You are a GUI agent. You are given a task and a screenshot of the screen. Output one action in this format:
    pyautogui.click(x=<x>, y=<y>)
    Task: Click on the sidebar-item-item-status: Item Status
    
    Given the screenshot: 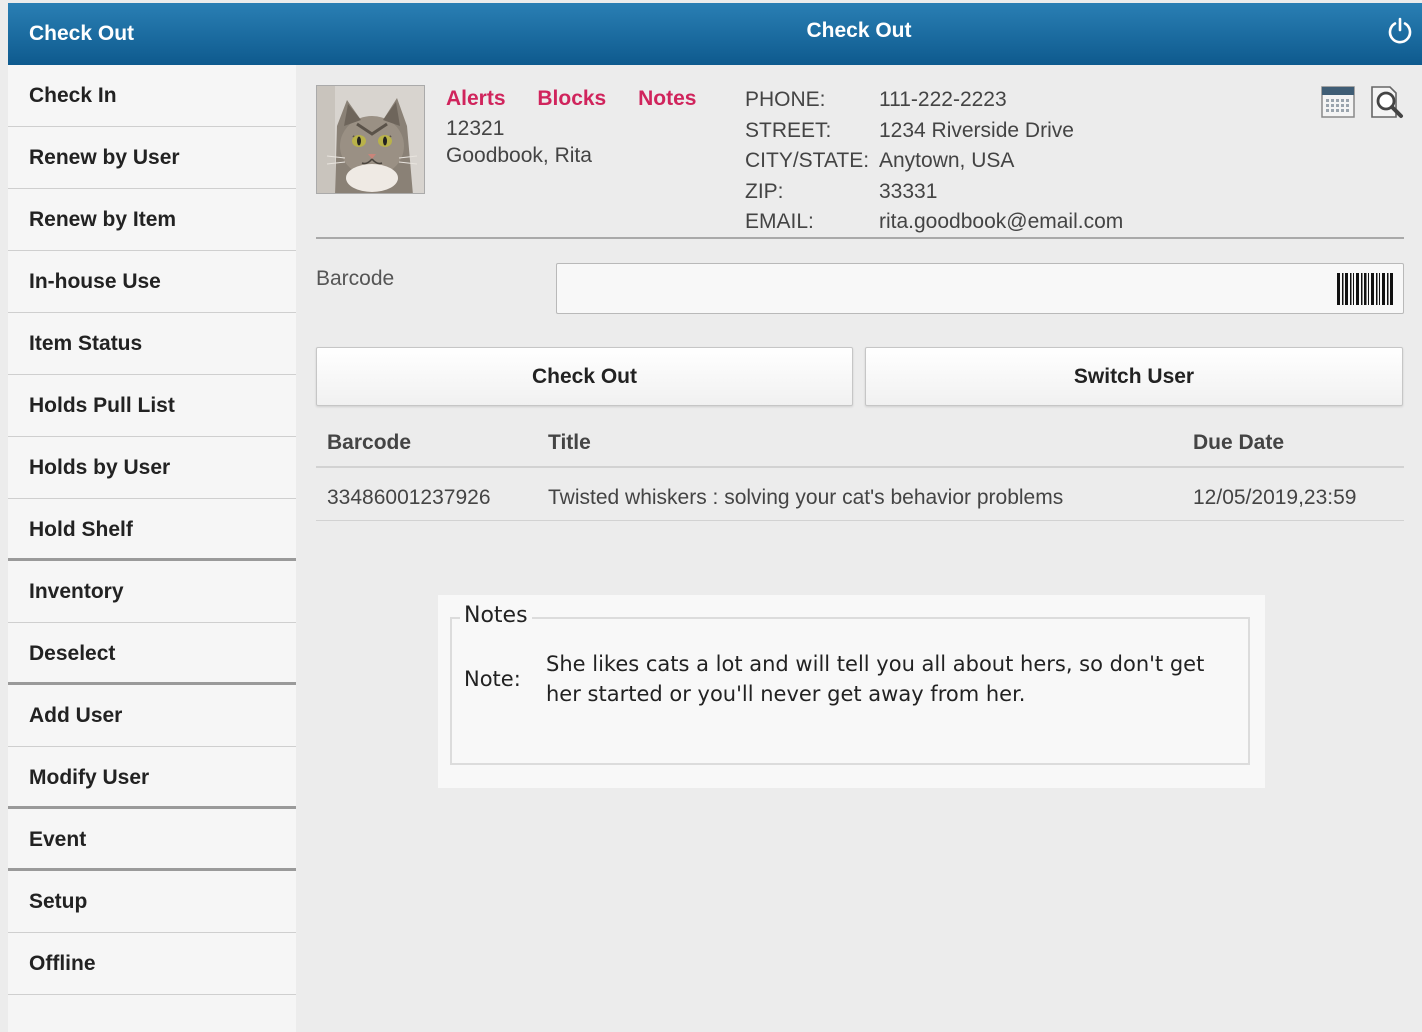 What is the action you would take?
    pyautogui.click(x=152, y=344)
    